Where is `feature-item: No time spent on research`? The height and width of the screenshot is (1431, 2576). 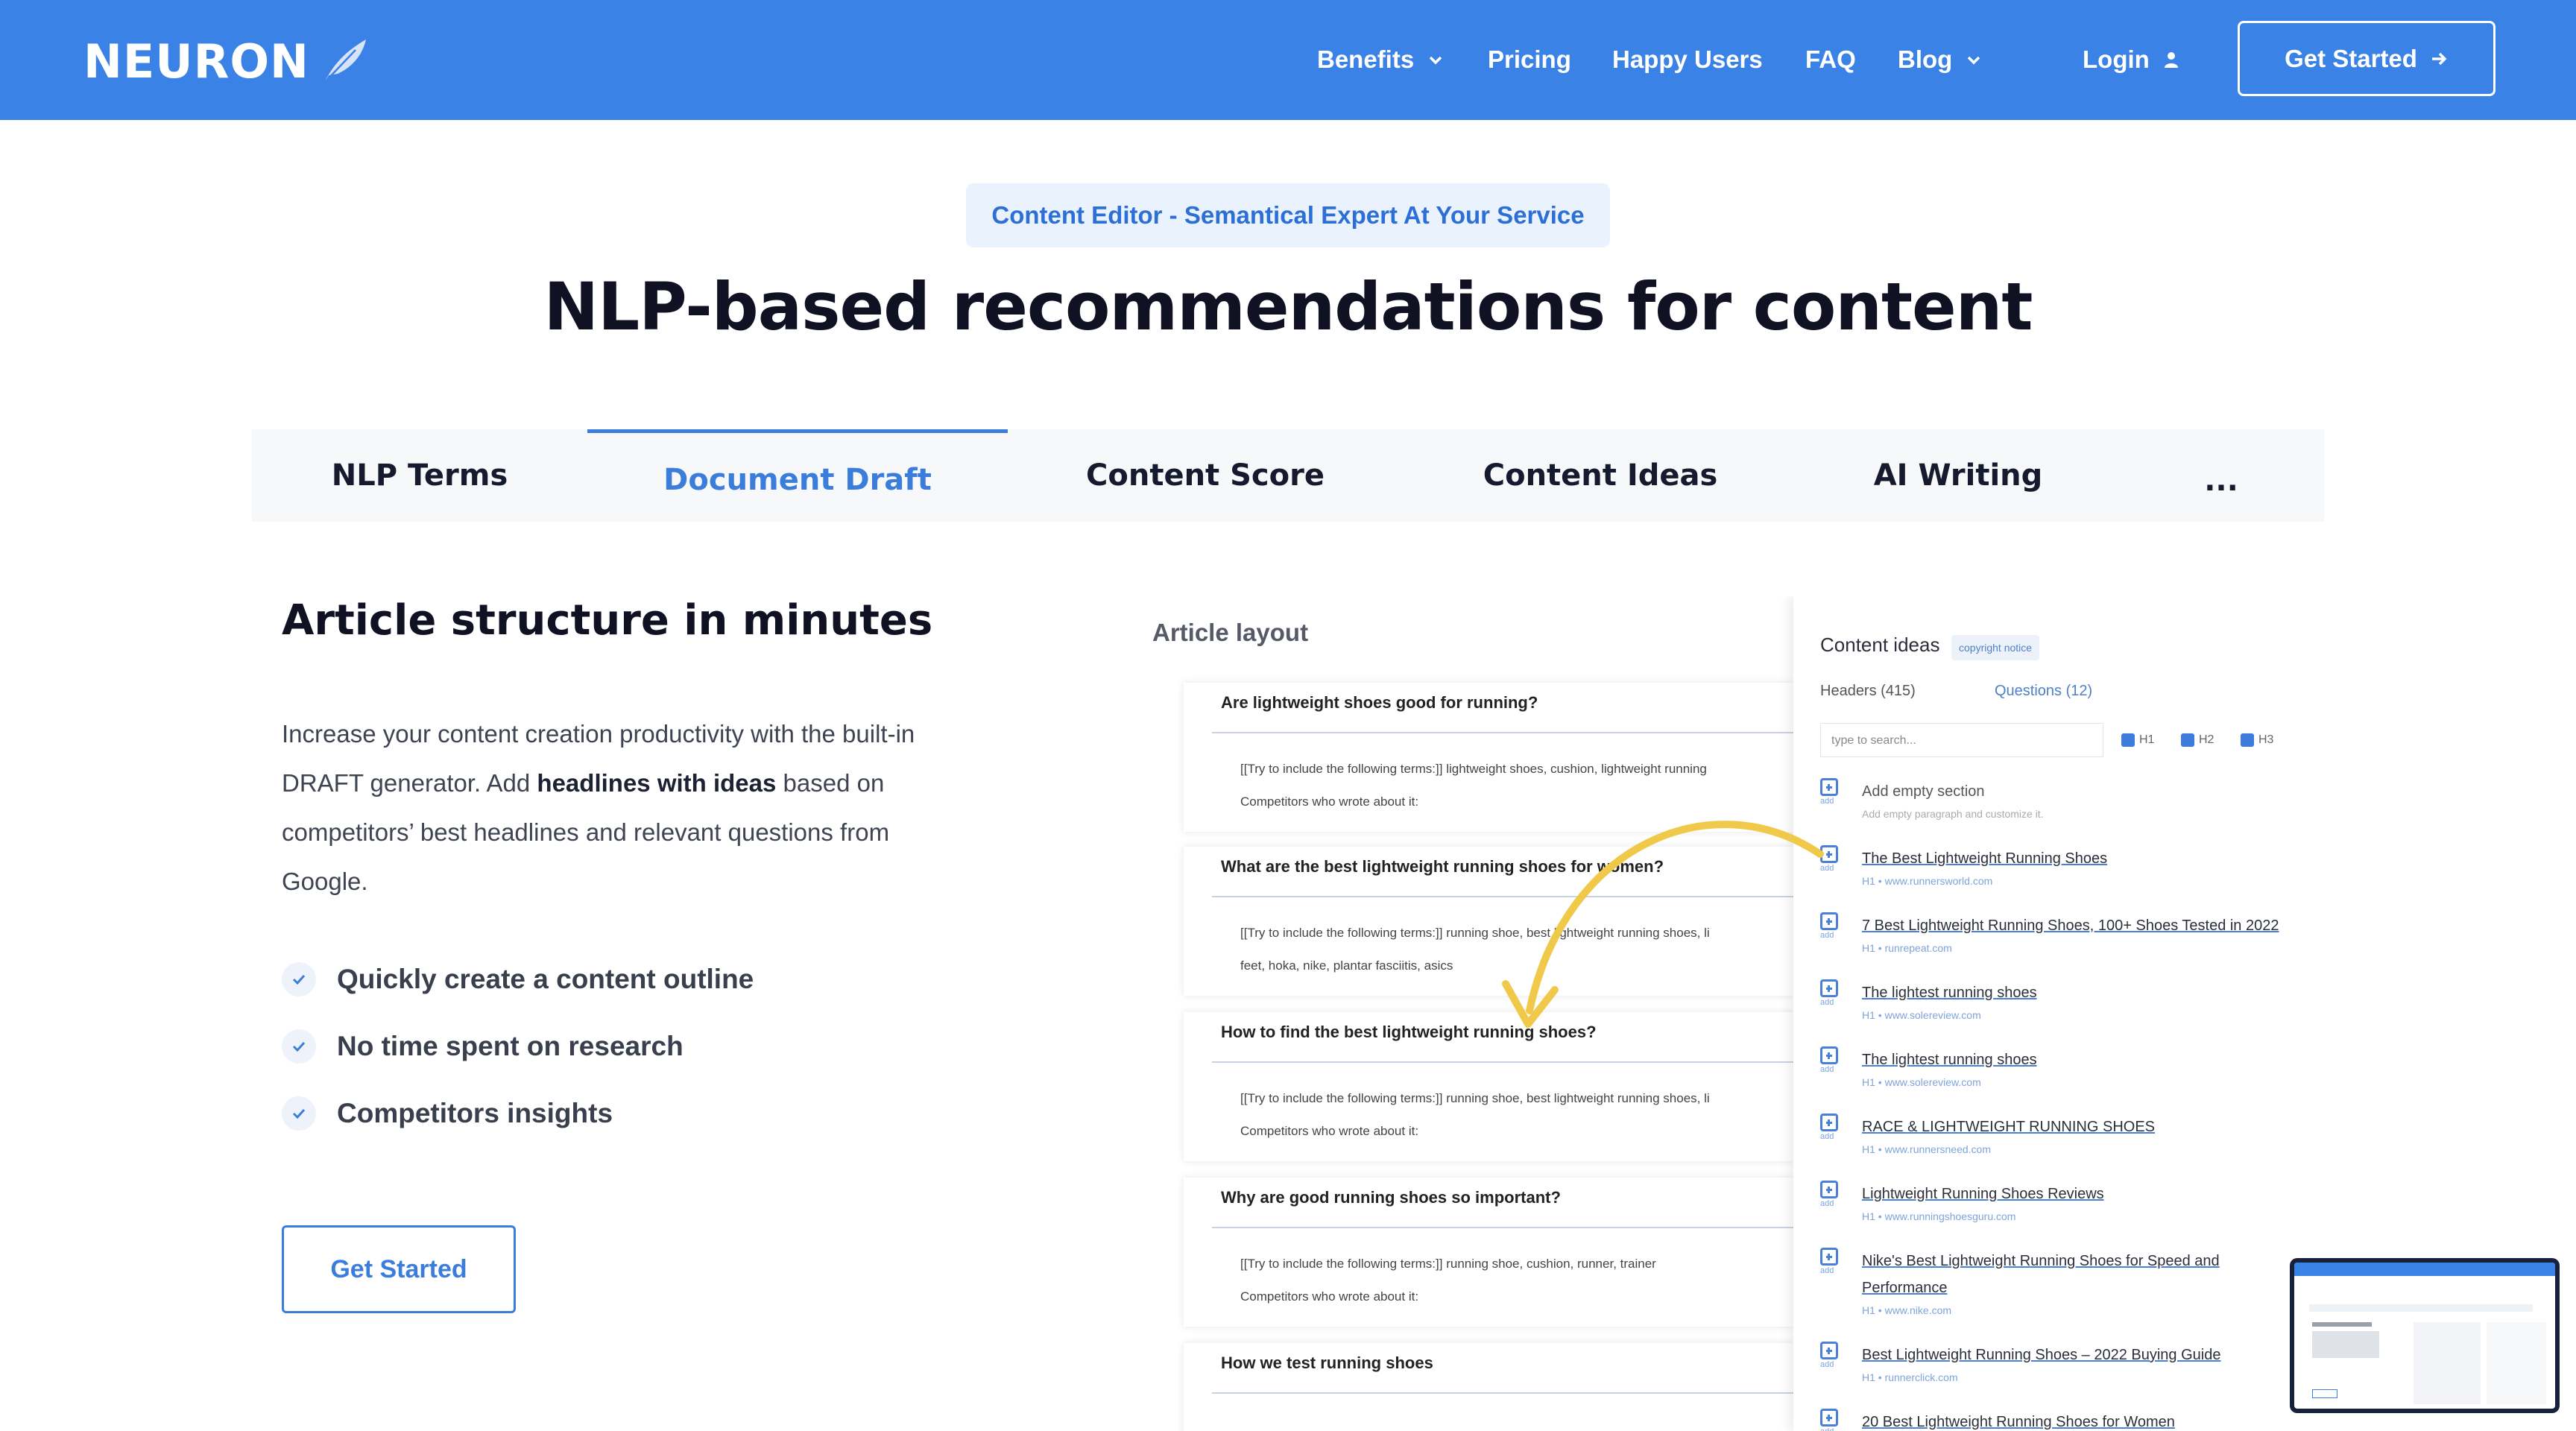
feature-item: No time spent on research is located at coordinates (483, 1047).